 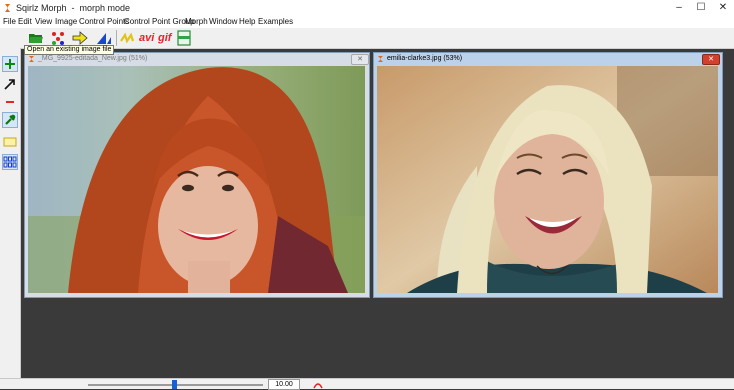 I want to click on menu-window: Window, so click(x=223, y=21).